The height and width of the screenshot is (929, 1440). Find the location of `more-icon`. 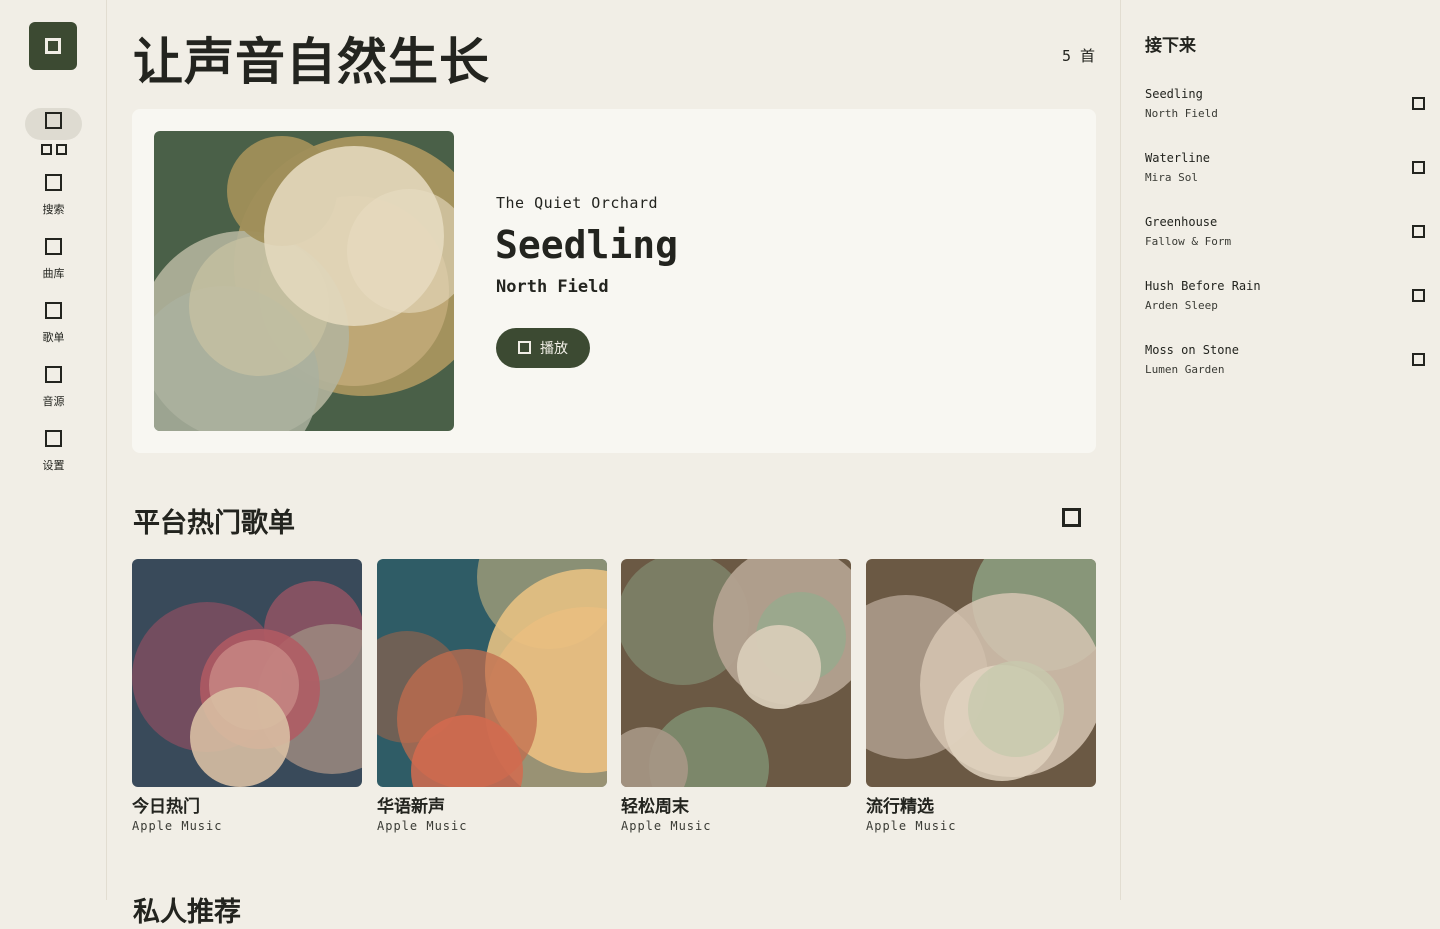

more-icon is located at coordinates (1071, 517).